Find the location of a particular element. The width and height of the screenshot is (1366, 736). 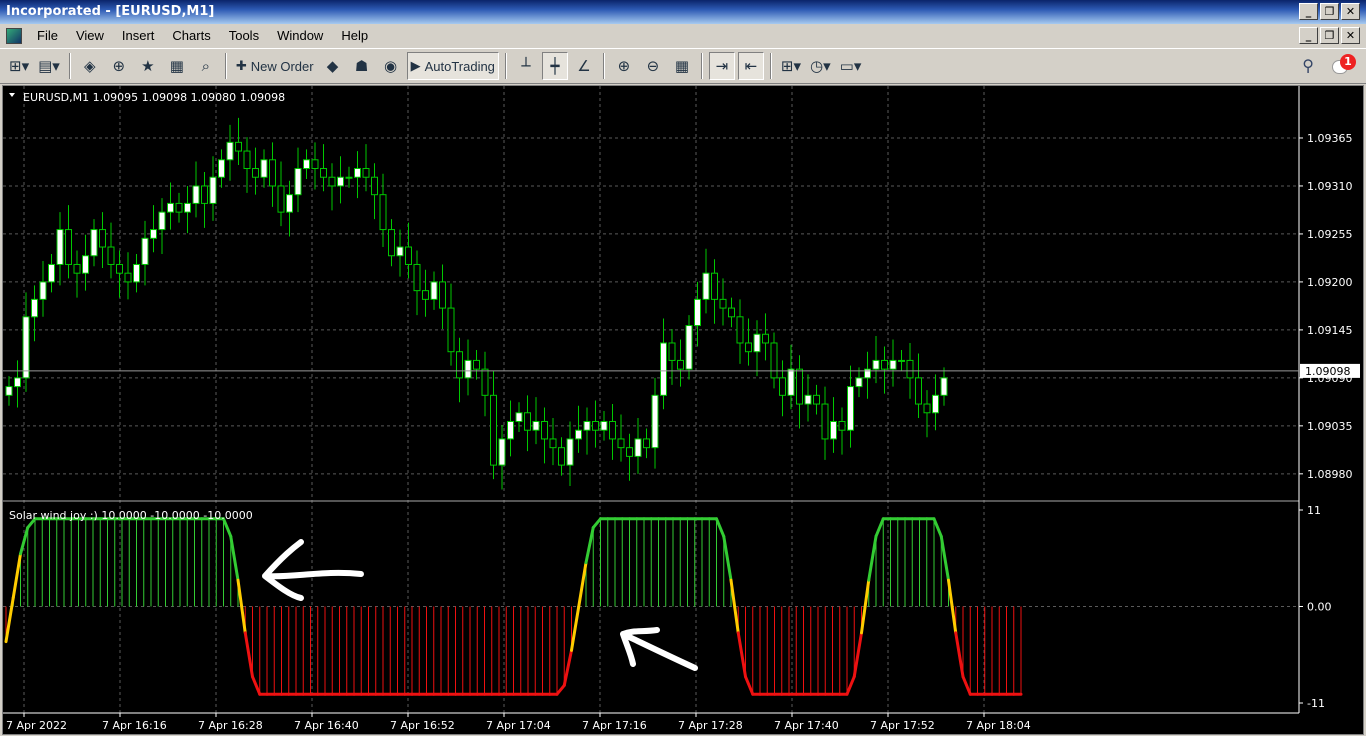

new-order-button: ✚ New Order is located at coordinates (275, 66).